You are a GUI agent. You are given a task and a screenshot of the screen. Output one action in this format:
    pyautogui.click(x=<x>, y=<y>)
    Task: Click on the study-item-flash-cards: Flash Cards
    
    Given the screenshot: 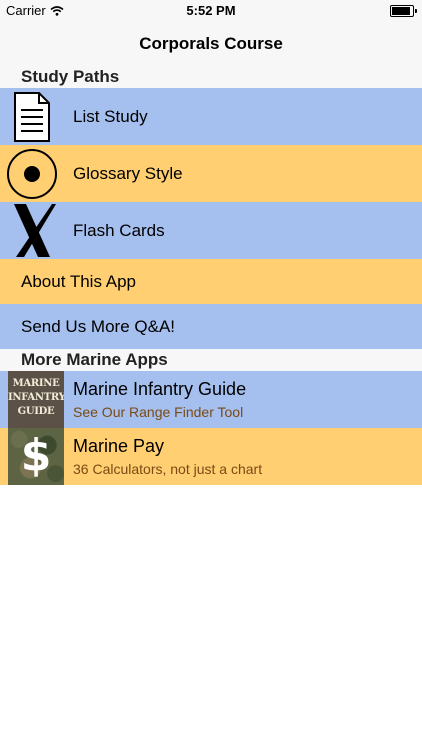 What is the action you would take?
    pyautogui.click(x=211, y=230)
    